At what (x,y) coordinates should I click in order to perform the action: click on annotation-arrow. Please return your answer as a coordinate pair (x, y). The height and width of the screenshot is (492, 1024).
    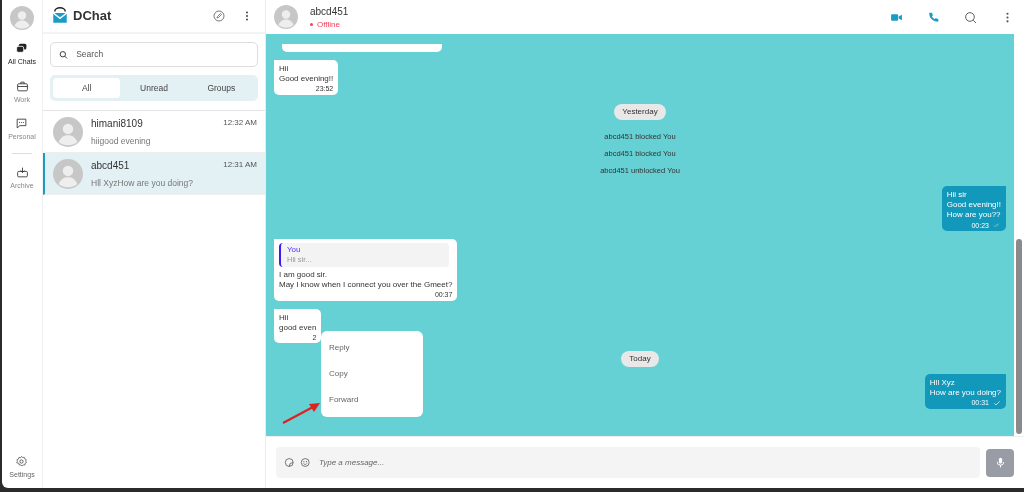
    Looking at the image, I should click on (301, 413).